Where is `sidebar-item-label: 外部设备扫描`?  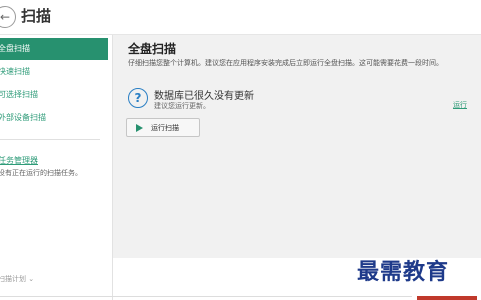
sidebar-item-label: 外部设备扫描 is located at coordinates (23, 117).